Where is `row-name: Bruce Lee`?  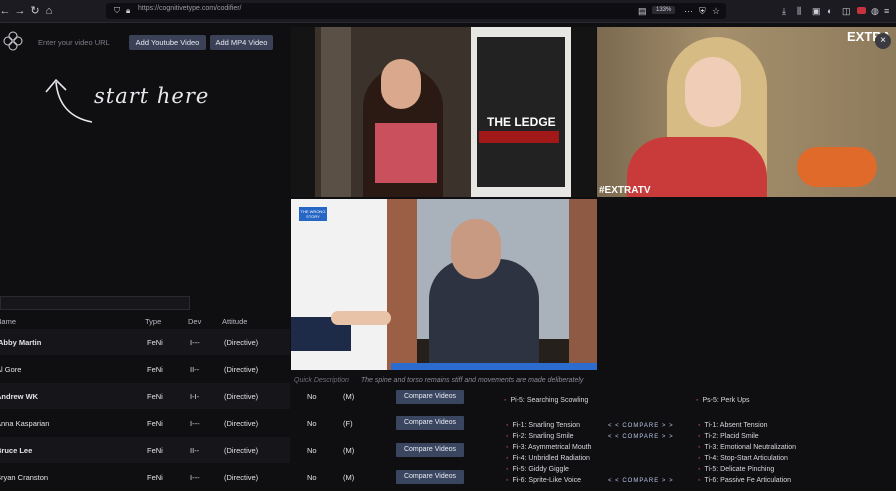
row-name: Bruce Lee is located at coordinates (16, 450).